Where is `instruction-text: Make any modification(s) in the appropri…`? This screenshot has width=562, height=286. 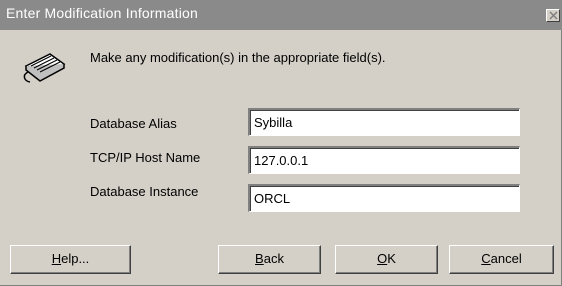
instruction-text: Make any modification(s) in the appropri… is located at coordinates (238, 57).